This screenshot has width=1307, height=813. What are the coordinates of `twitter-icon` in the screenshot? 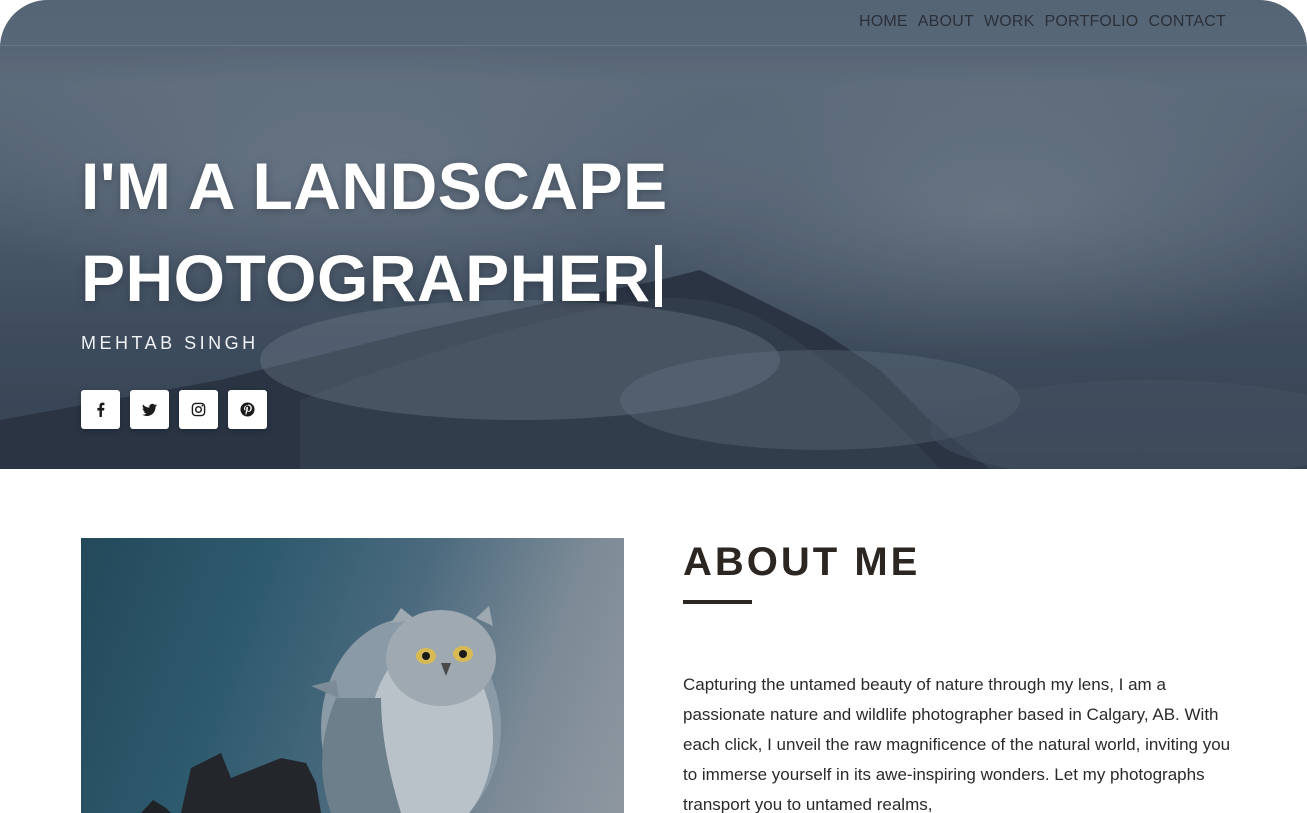 It's located at (149, 410).